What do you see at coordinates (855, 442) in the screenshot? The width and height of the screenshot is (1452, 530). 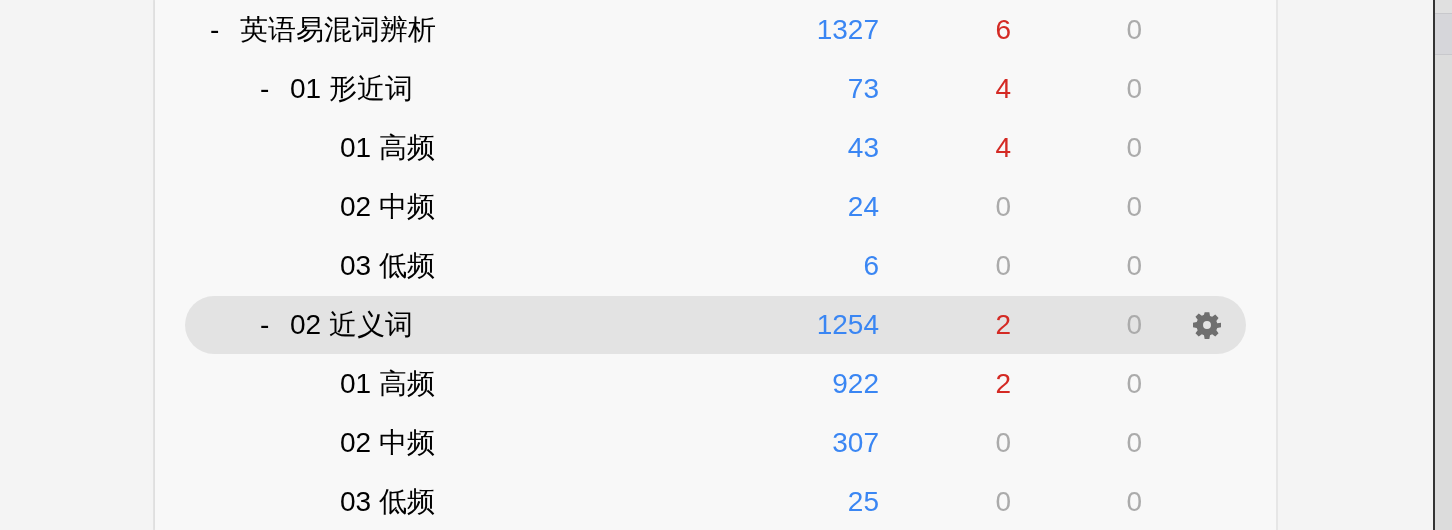 I see `card-count: 307` at bounding box center [855, 442].